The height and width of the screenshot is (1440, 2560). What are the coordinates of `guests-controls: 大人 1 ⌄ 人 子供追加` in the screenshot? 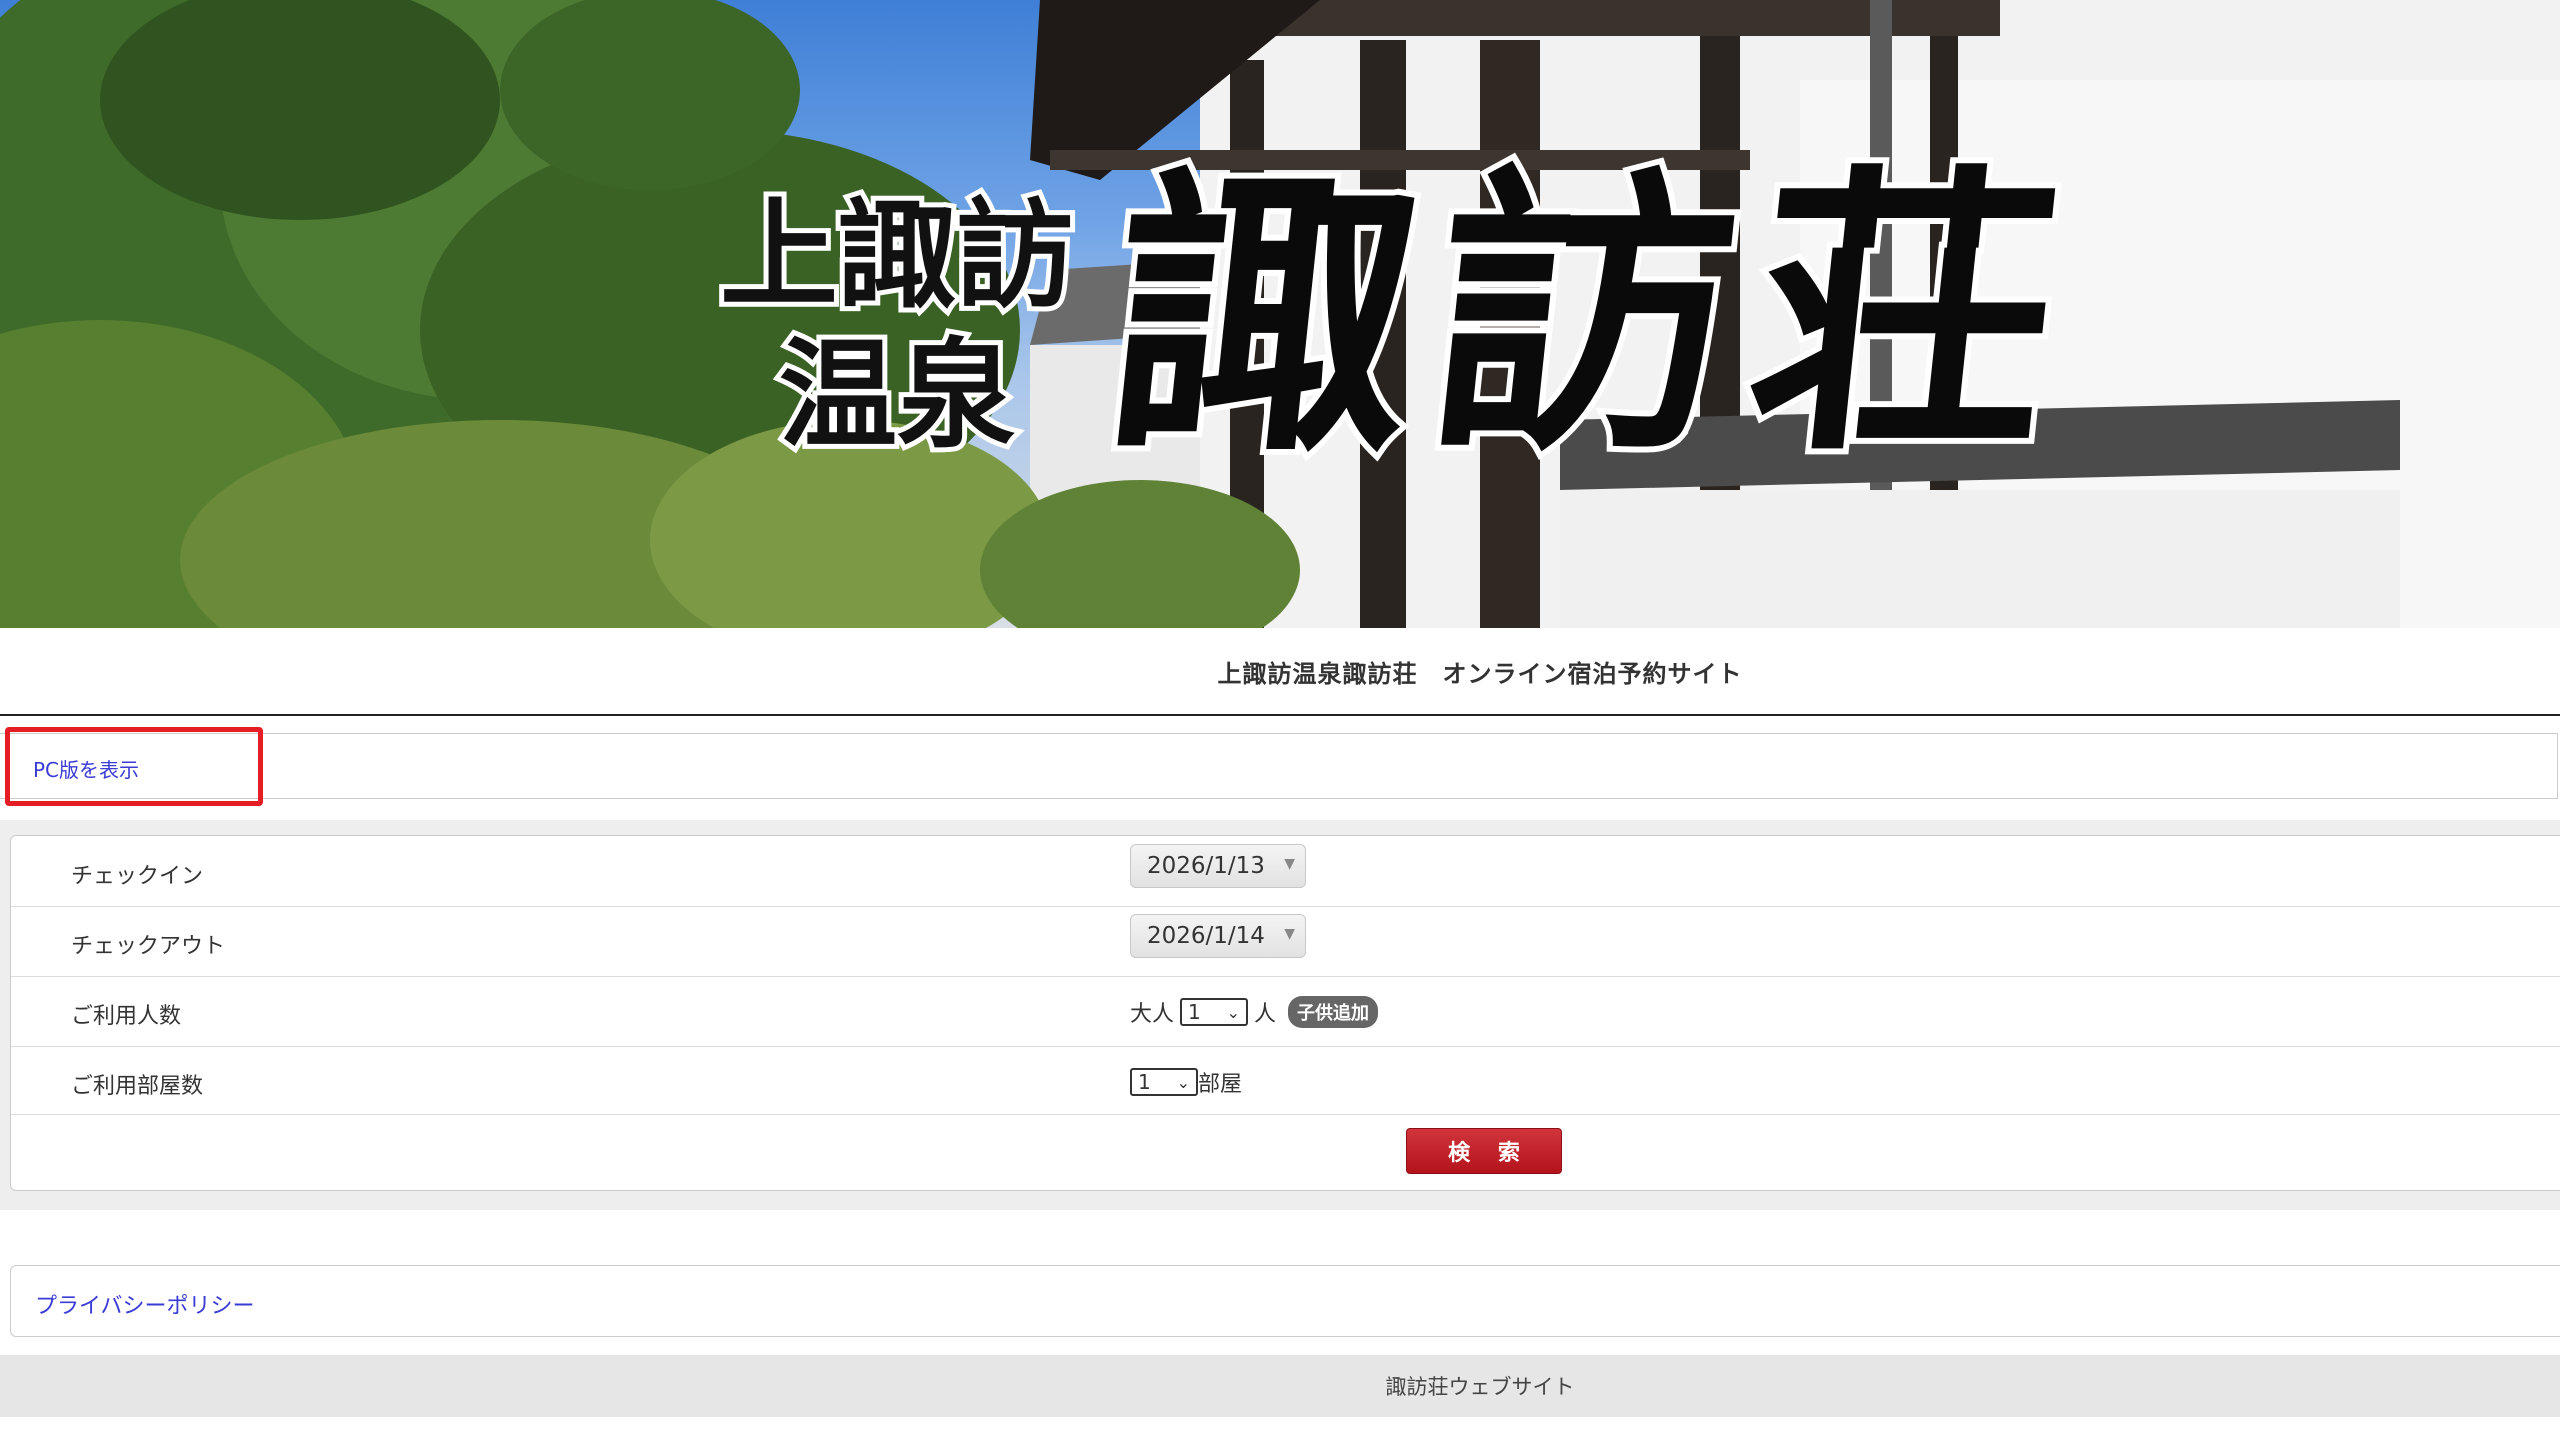 It's located at (1254, 1012).